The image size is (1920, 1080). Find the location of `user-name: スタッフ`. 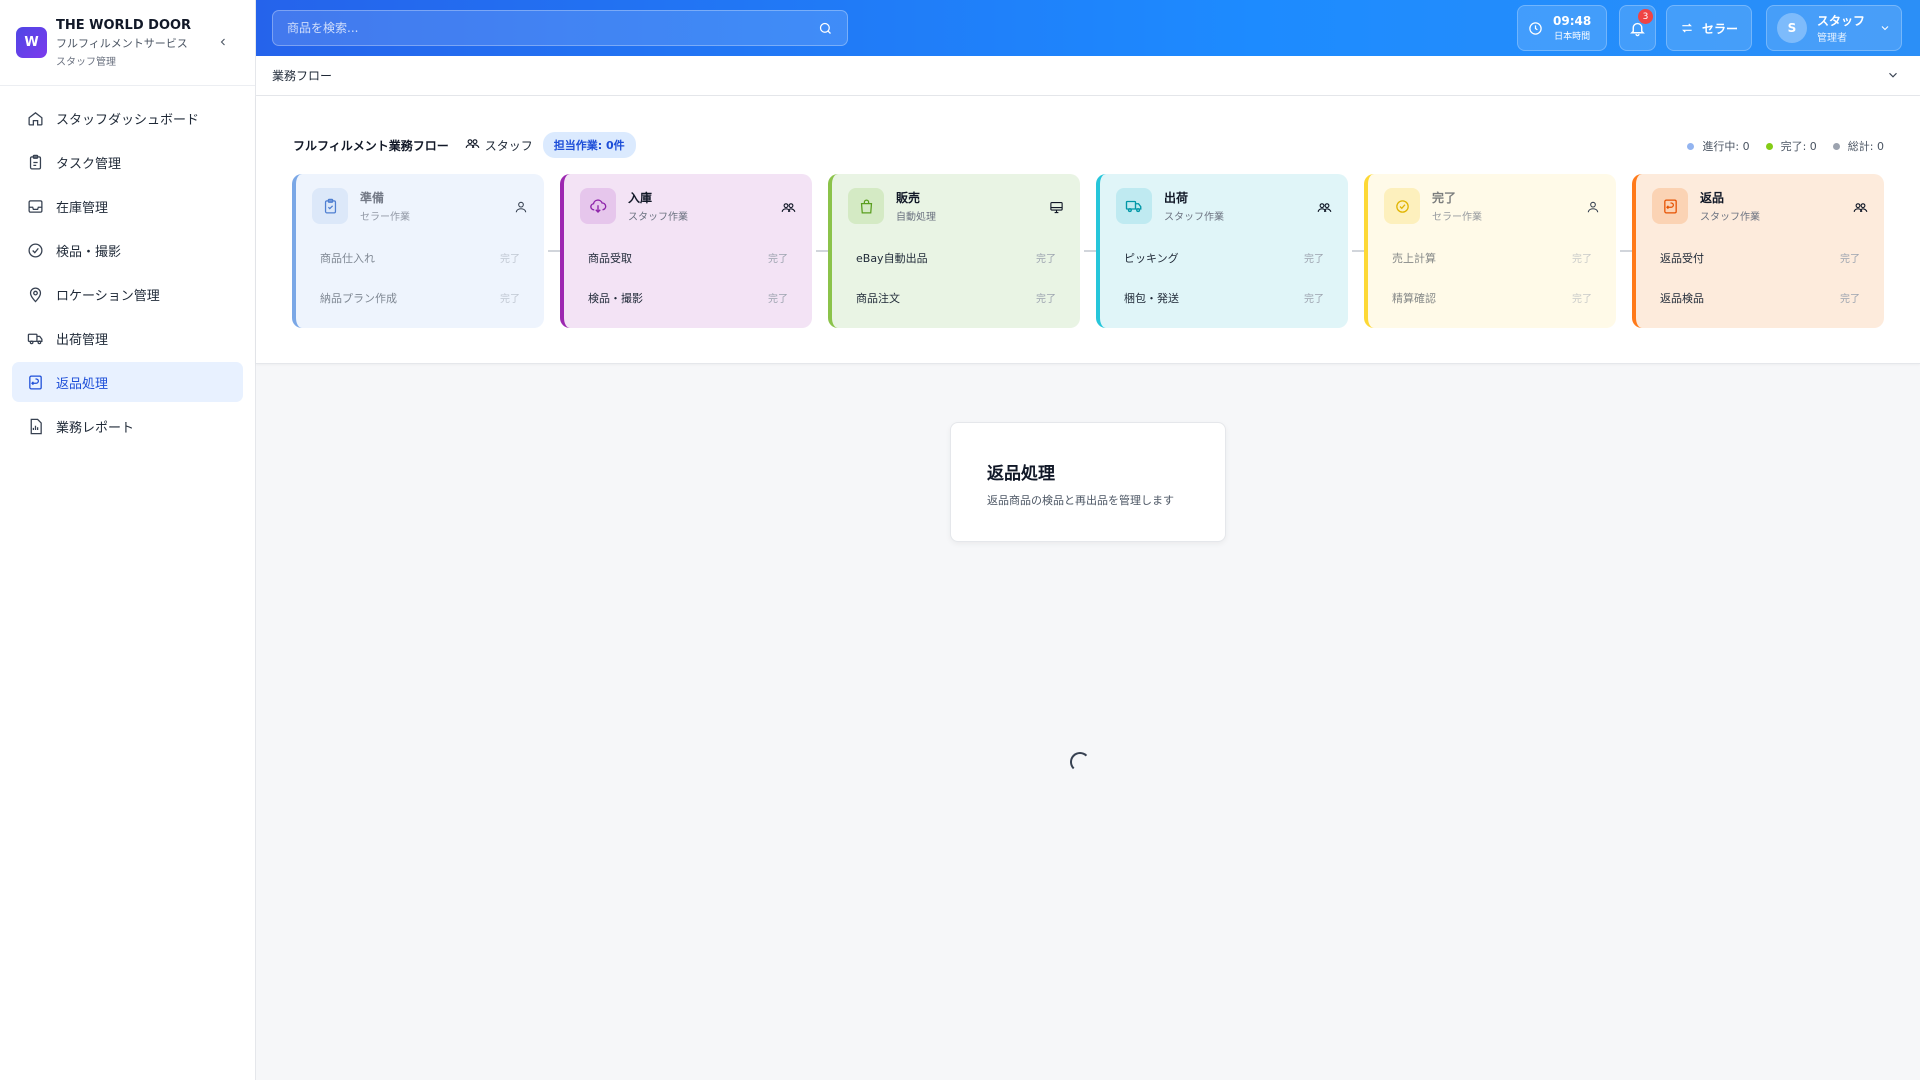

user-name: スタッフ is located at coordinates (1841, 21).